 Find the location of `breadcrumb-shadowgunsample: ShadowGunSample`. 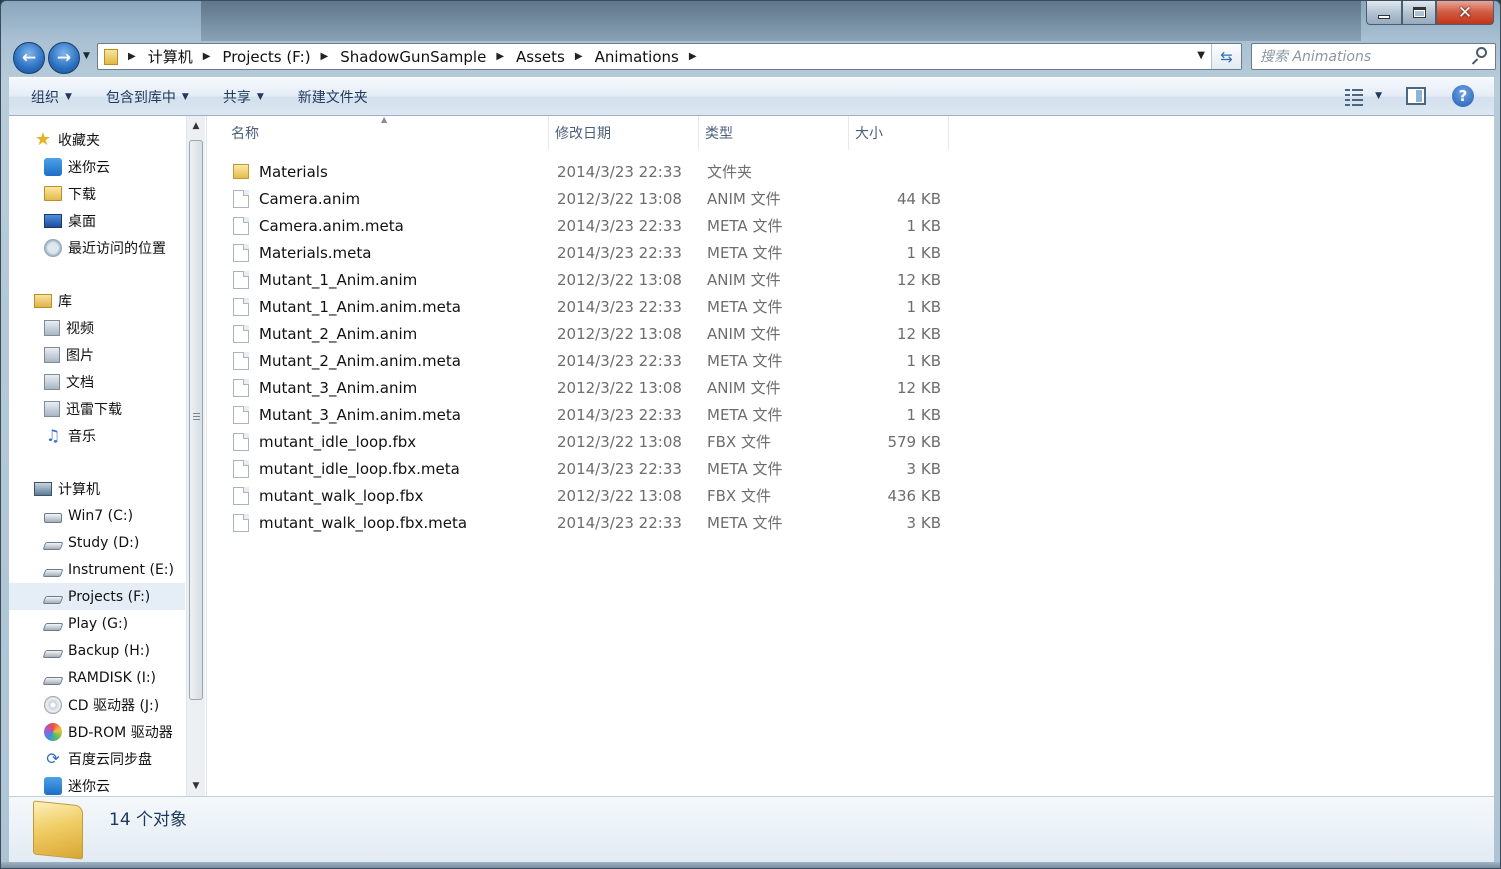

breadcrumb-shadowgunsample: ShadowGunSample is located at coordinates (413, 57).